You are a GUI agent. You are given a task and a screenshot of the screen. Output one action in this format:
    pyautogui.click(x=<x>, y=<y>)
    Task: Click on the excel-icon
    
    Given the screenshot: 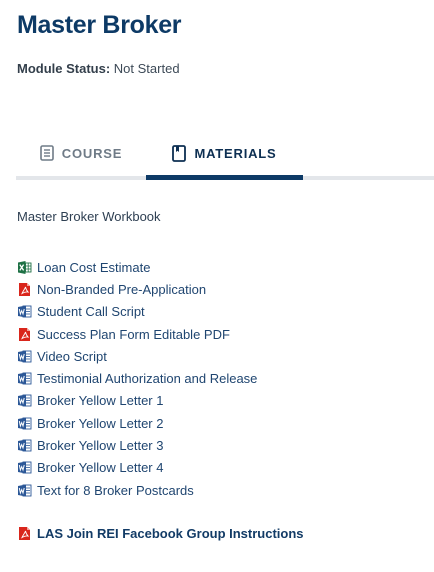 What is the action you would take?
    pyautogui.click(x=25, y=267)
    